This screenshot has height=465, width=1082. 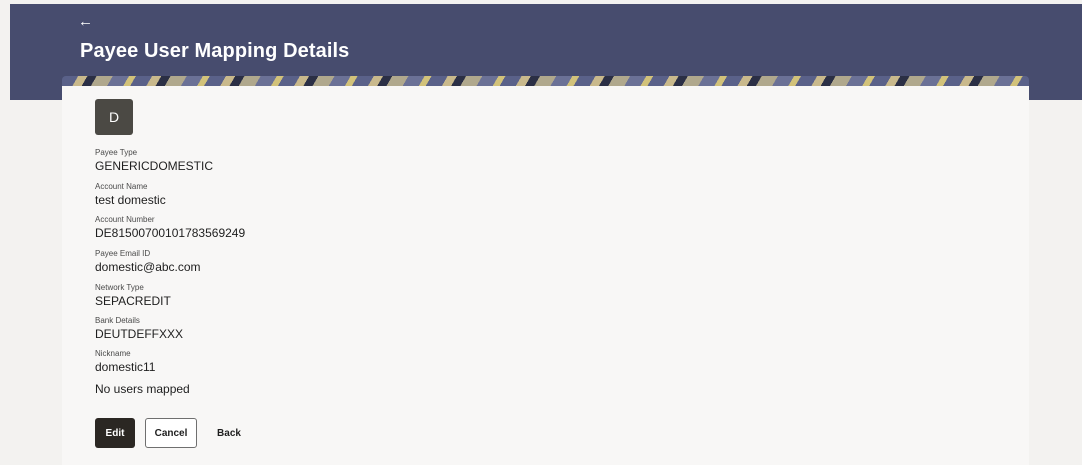 What do you see at coordinates (142, 389) in the screenshot?
I see `no-users-message: No users mapped` at bounding box center [142, 389].